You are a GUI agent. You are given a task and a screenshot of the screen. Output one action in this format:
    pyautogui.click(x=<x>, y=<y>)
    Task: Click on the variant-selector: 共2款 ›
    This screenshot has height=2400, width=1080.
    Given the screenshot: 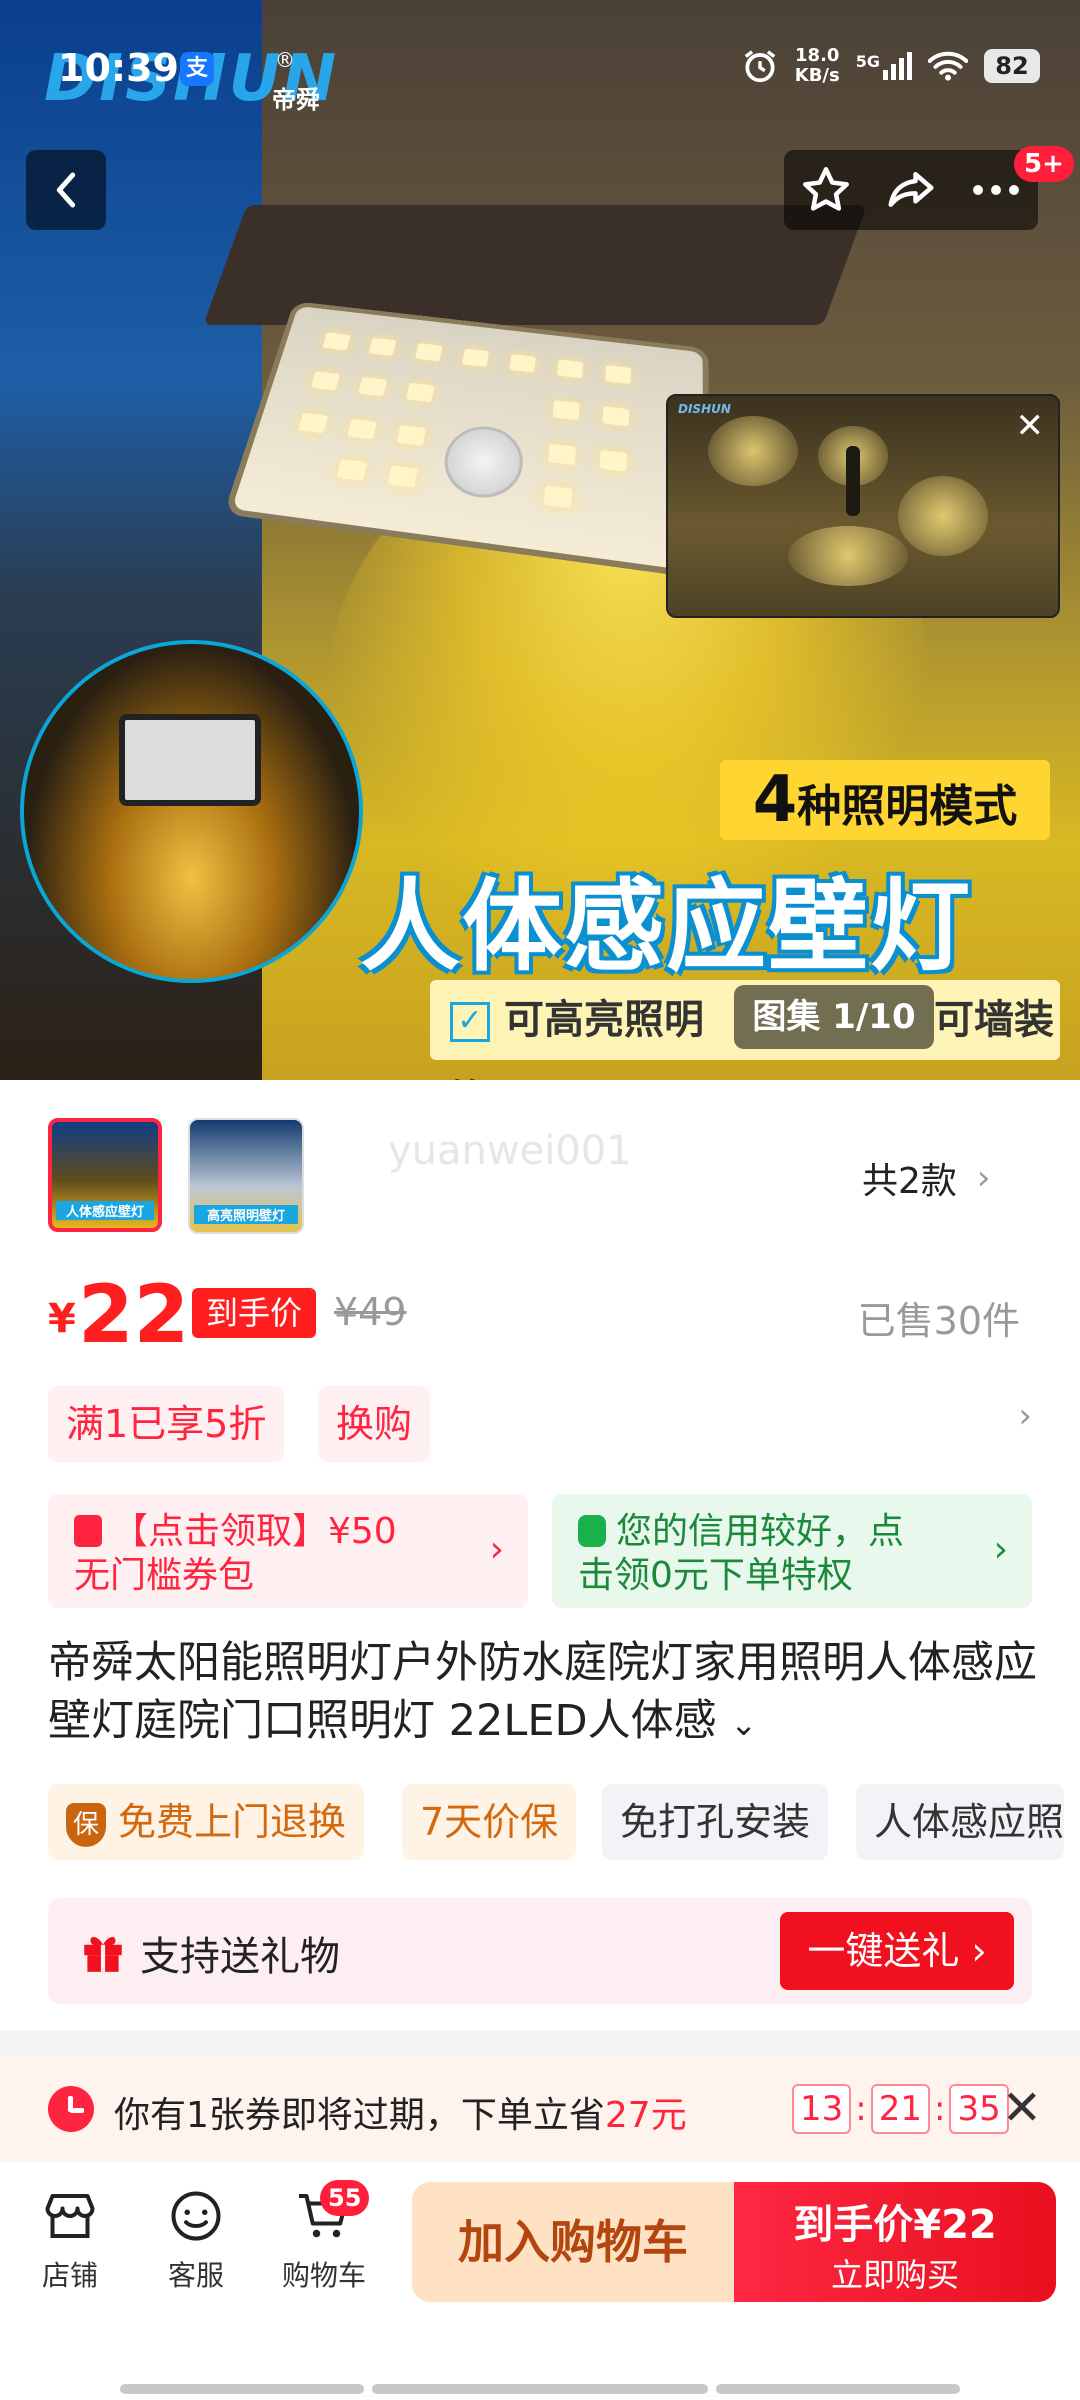 What is the action you would take?
    pyautogui.click(x=926, y=1178)
    